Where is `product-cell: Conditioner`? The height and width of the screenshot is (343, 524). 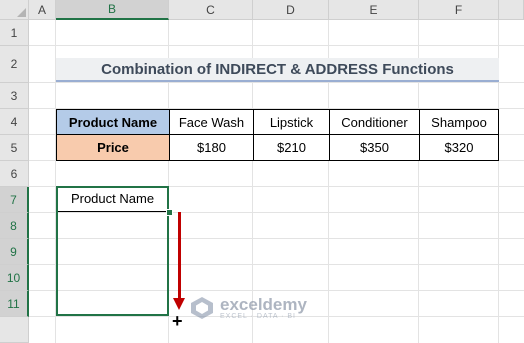 product-cell: Conditioner is located at coordinates (374, 122).